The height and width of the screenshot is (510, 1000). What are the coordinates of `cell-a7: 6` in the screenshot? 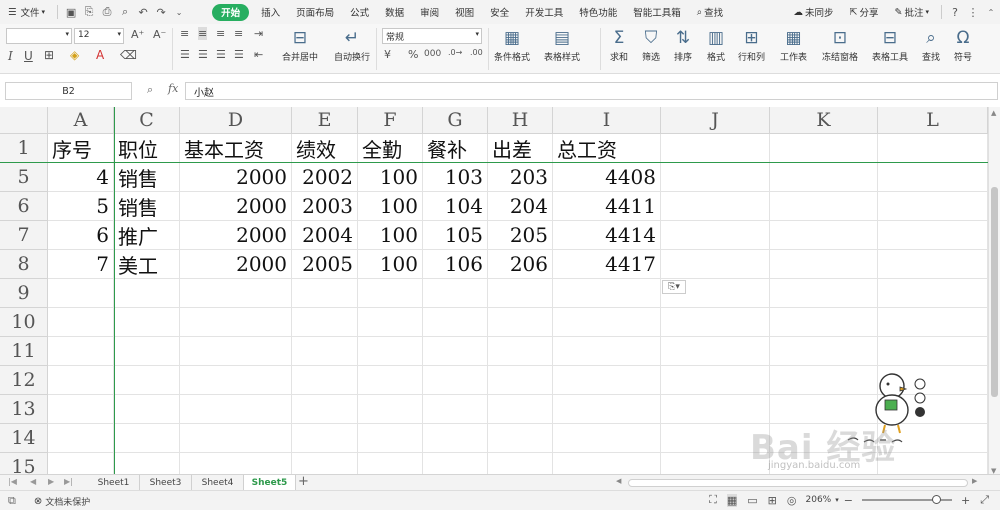 It's located at (81, 235).